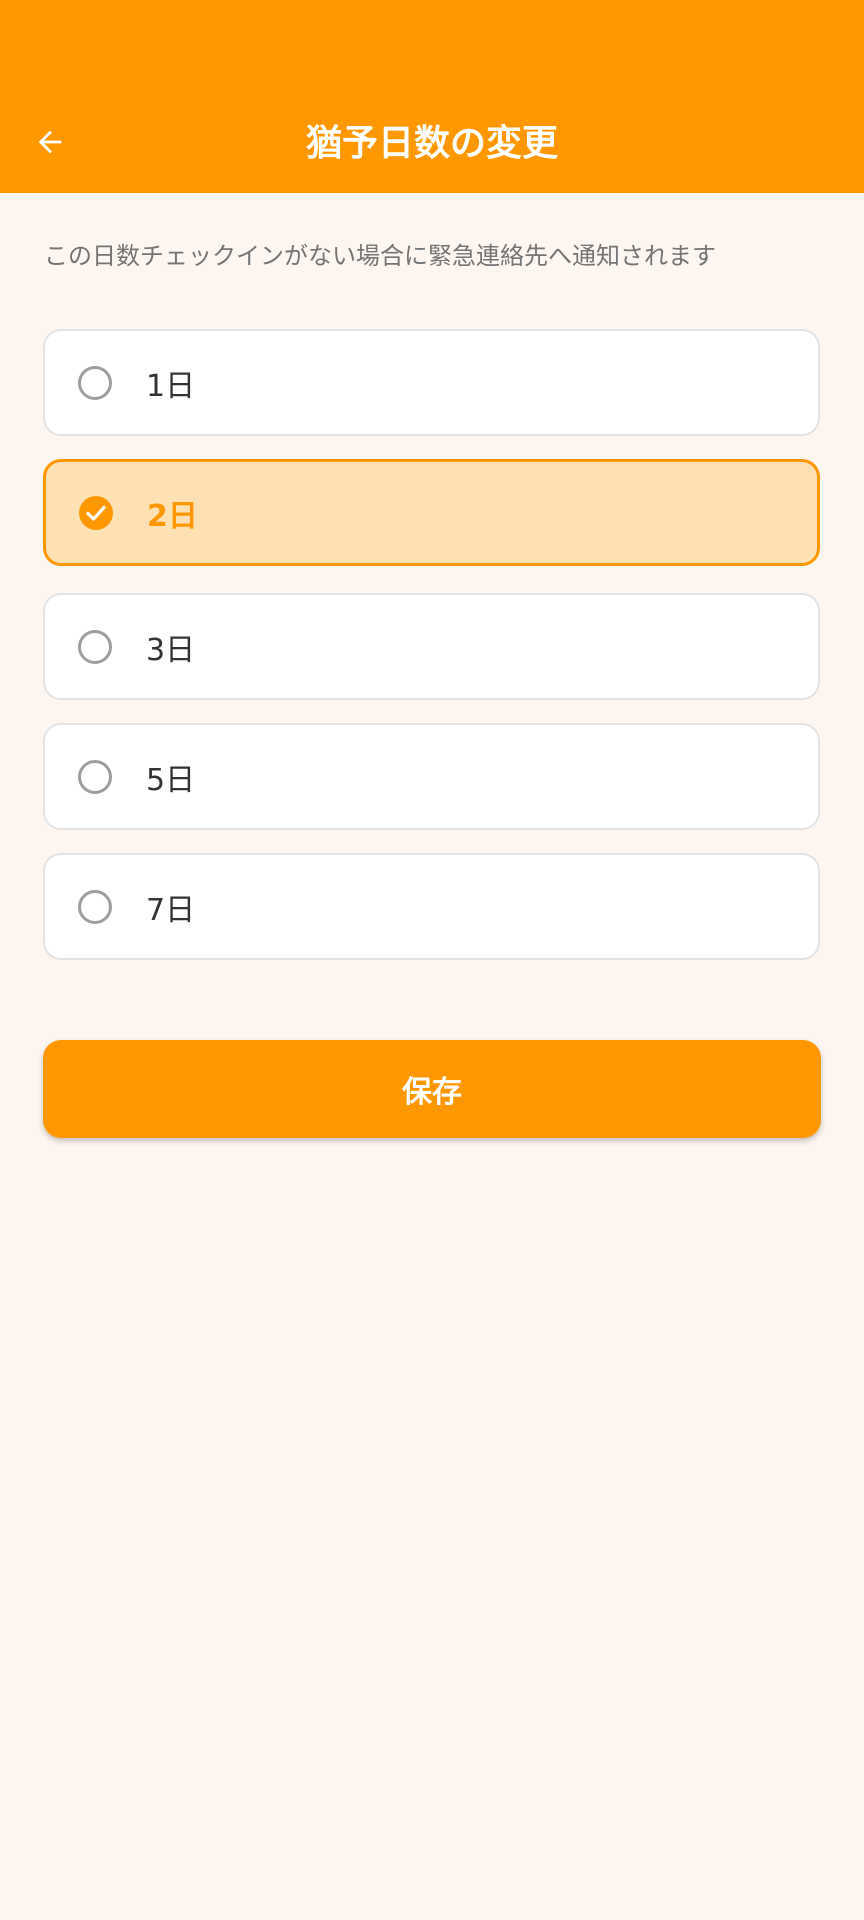 The image size is (864, 1920). I want to click on save-button: 保存, so click(432, 1089).